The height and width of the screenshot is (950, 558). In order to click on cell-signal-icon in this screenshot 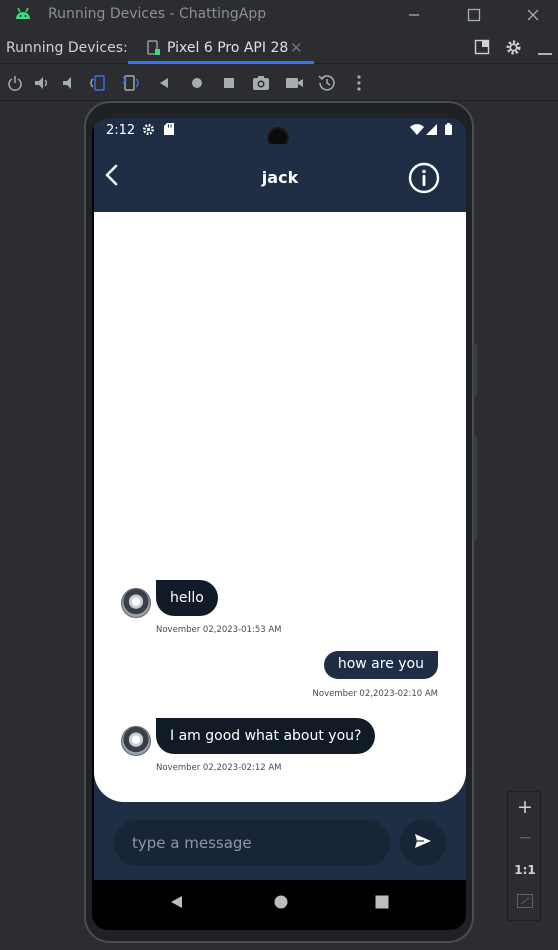, I will do `click(431, 131)`.